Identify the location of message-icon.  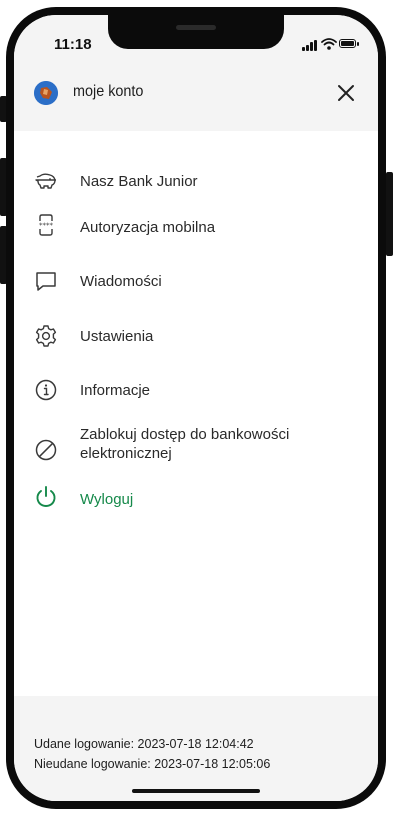
(46, 281).